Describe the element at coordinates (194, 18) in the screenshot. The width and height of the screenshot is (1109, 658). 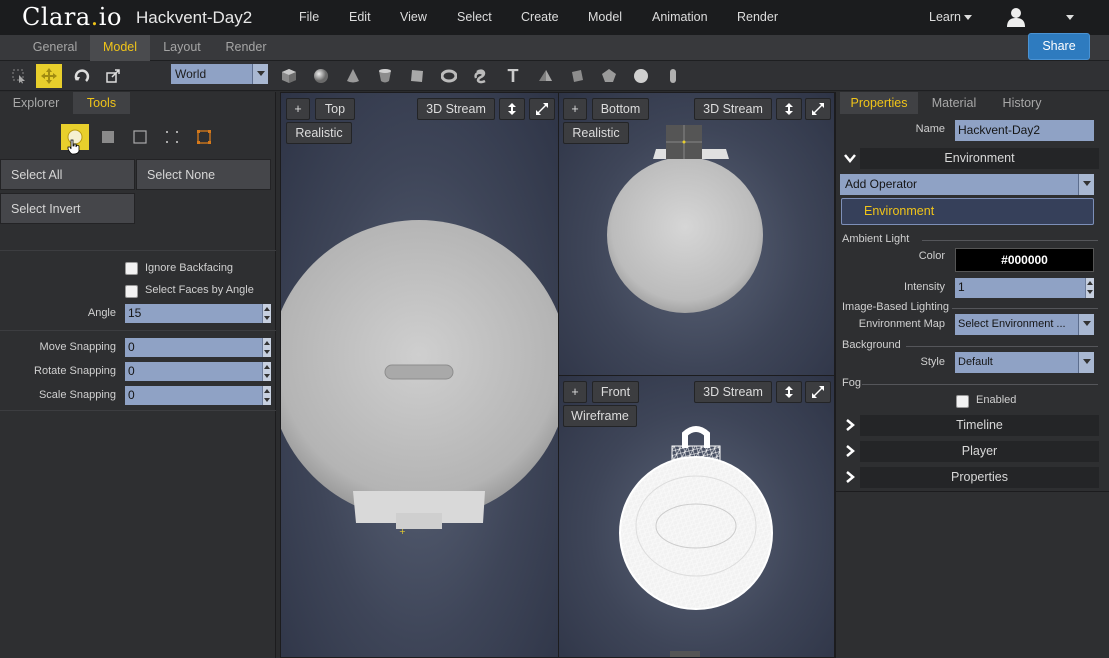
I see `document-title: Hackvent-Day2` at that location.